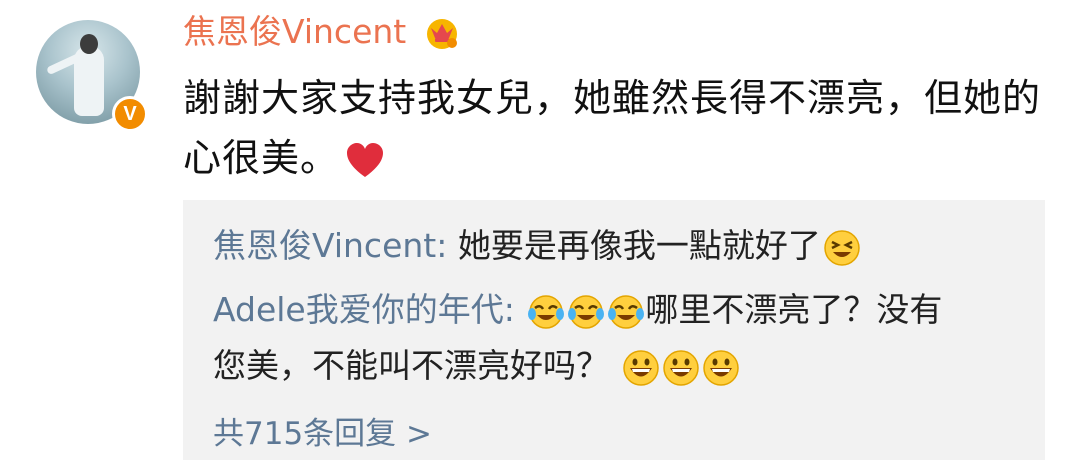  What do you see at coordinates (89, 44) in the screenshot?
I see `avatar-figure-head` at bounding box center [89, 44].